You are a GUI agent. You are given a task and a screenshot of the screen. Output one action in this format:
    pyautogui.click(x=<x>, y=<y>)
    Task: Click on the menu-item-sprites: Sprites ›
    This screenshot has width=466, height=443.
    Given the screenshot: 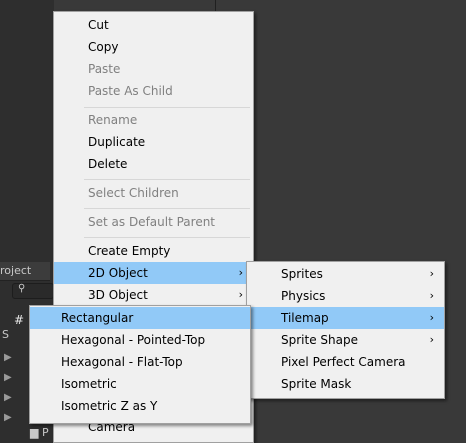 What is the action you would take?
    pyautogui.click(x=345, y=274)
    